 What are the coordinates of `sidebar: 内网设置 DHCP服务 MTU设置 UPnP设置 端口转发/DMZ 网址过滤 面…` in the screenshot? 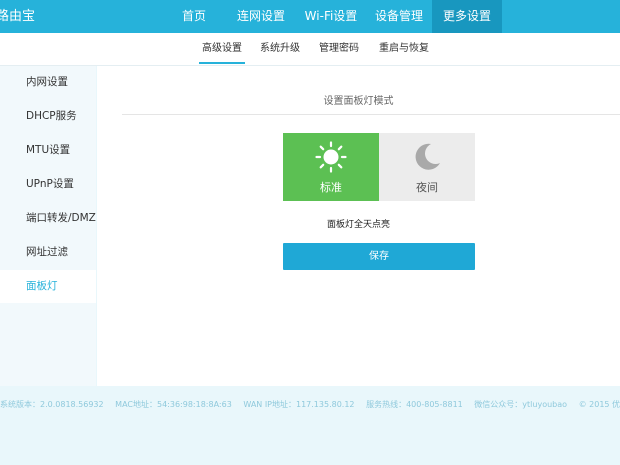 It's located at (48, 226).